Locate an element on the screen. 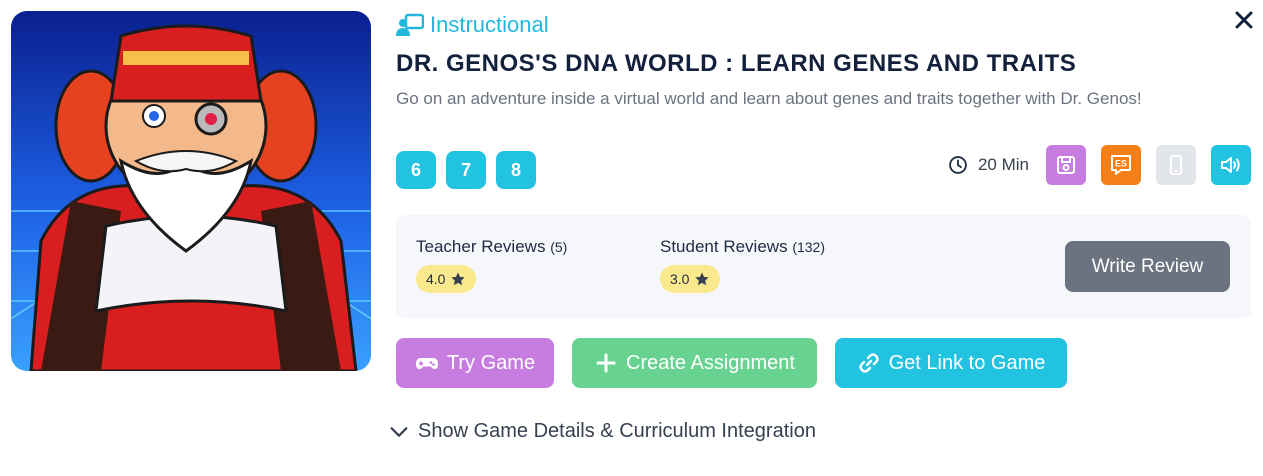 The image size is (1263, 476). spanish-icon: ES is located at coordinates (1121, 165).